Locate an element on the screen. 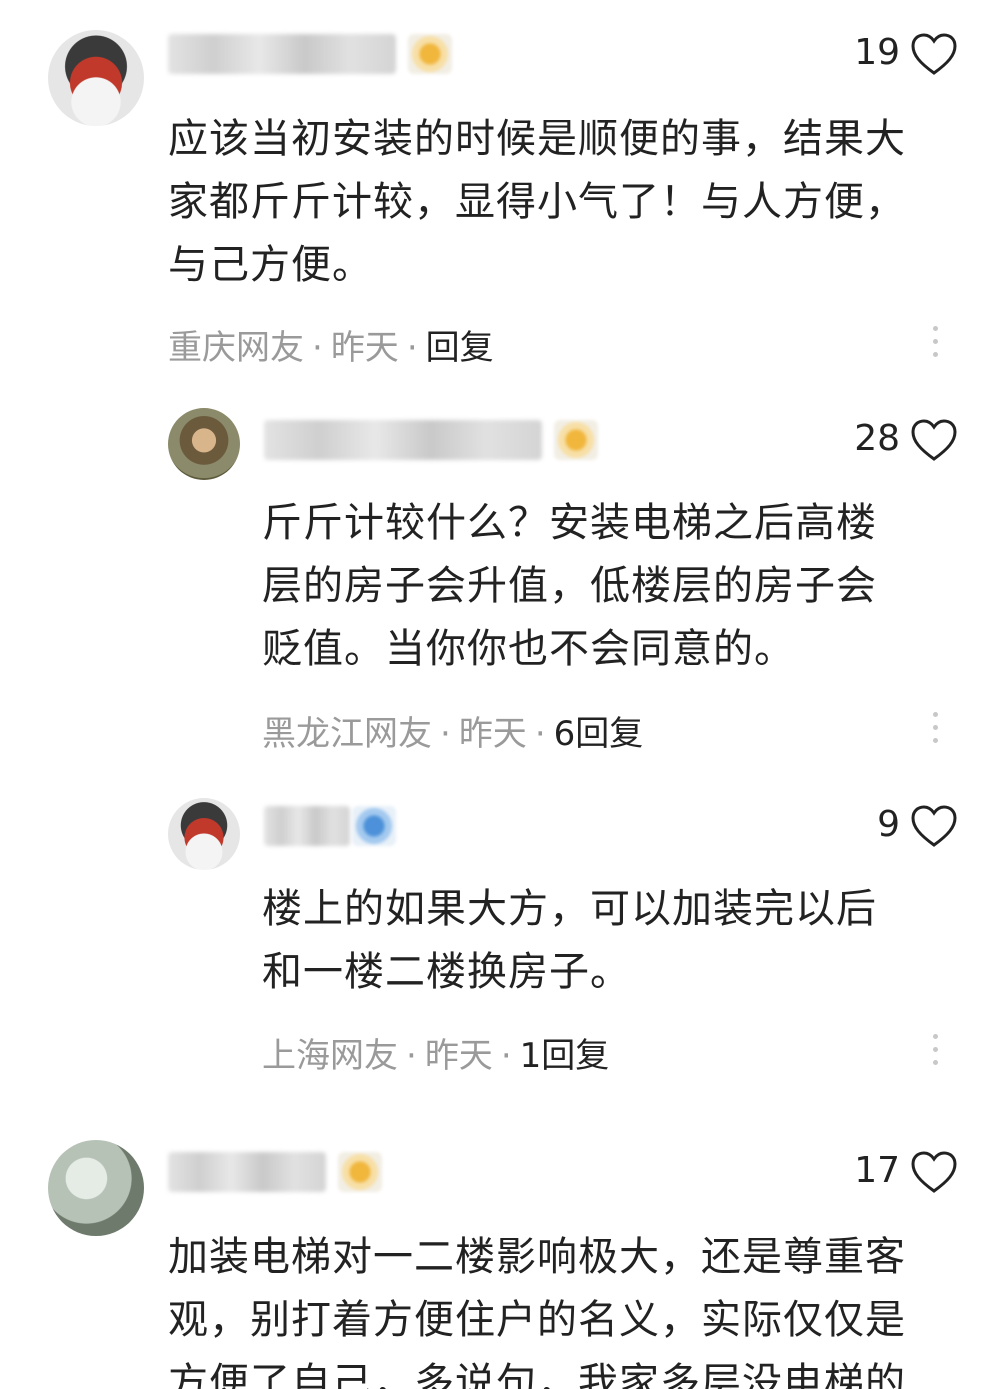 This screenshot has height=1389, width=1004. comment-text-line: 层的房子会升值，低楼层的房子会 is located at coordinates (569, 586).